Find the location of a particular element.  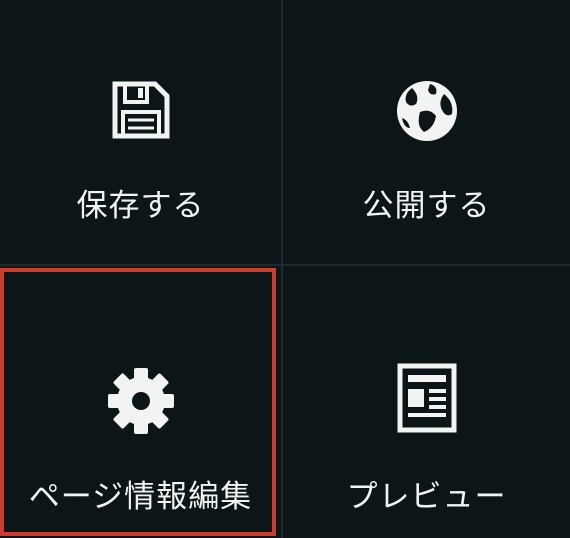

globe-icon is located at coordinates (426, 111).